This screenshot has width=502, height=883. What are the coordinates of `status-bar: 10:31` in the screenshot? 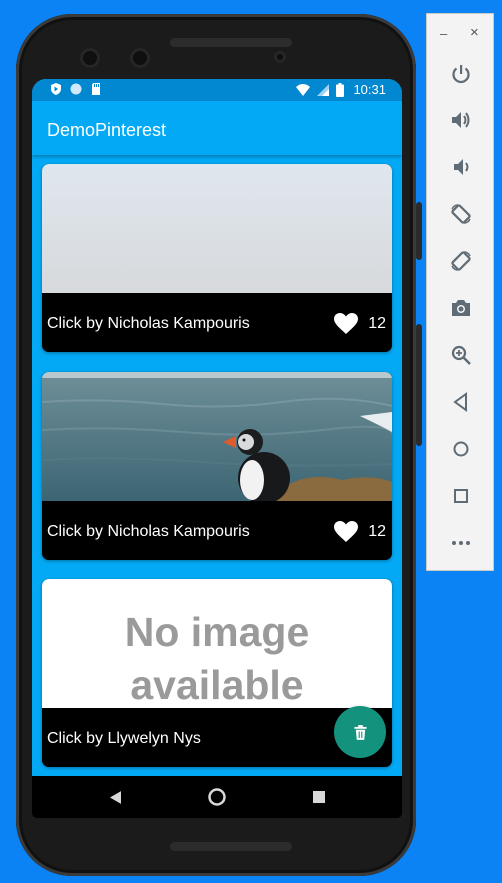 It's located at (217, 90).